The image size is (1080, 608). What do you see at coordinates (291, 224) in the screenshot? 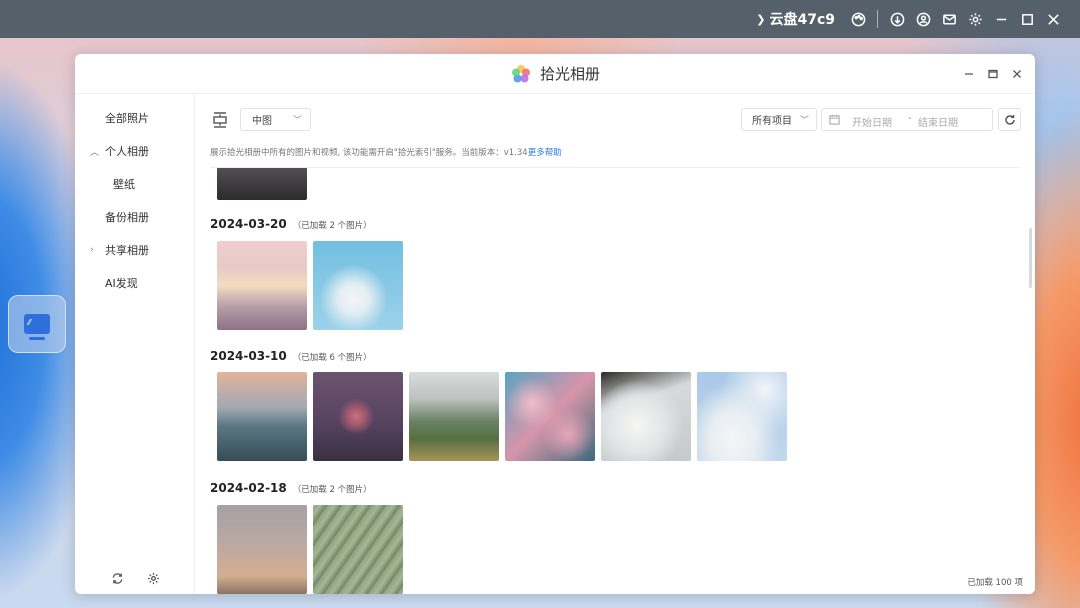
I see `date-group-header: 2024-03-20 （已加载 2 个图片）` at bounding box center [291, 224].